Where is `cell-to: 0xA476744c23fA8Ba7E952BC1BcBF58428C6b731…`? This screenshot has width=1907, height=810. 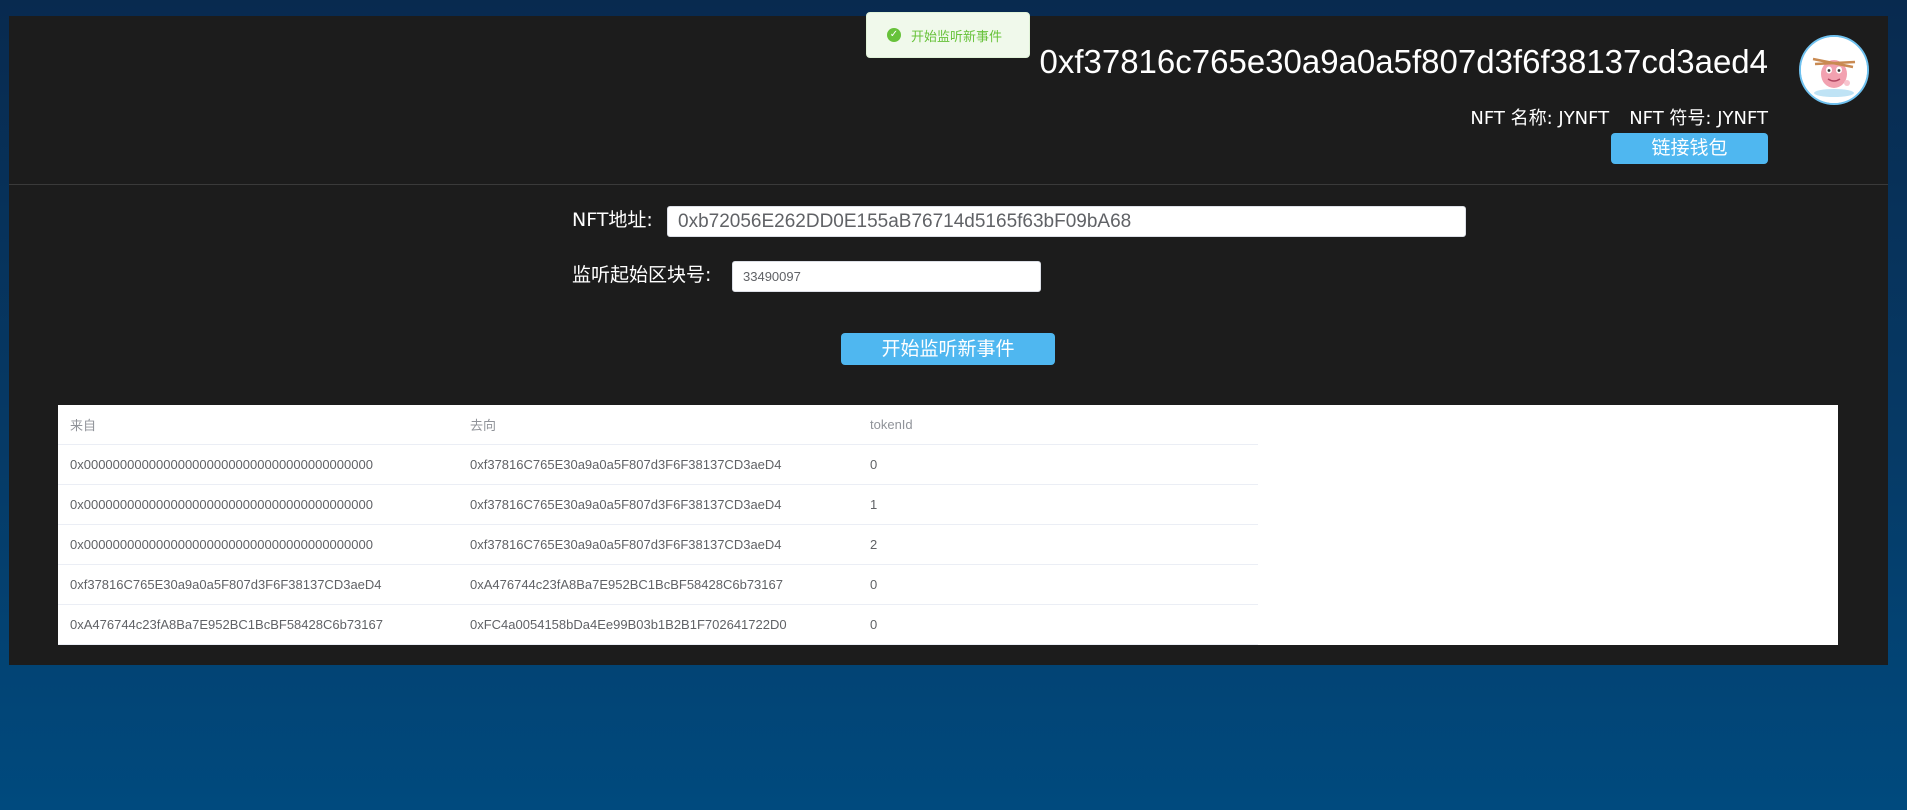 cell-to: 0xA476744c23fA8Ba7E952BC1BcBF58428C6b731… is located at coordinates (658, 584).